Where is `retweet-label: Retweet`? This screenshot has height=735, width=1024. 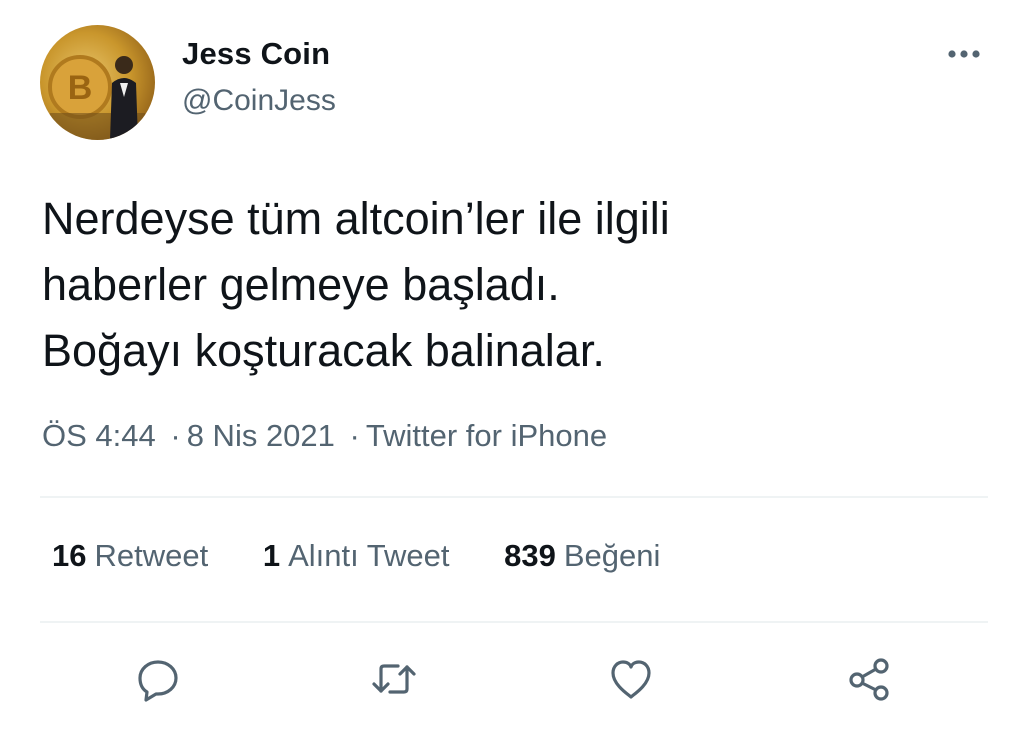
retweet-label: Retweet is located at coordinates (151, 555).